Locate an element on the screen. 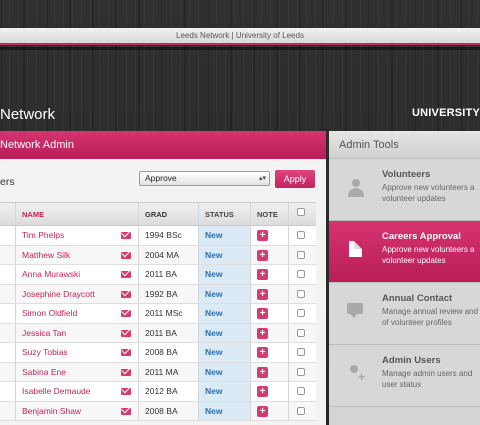 The height and width of the screenshot is (425, 480). table-row: Josephine Draycott 1992 BA New + is located at coordinates (158, 294).